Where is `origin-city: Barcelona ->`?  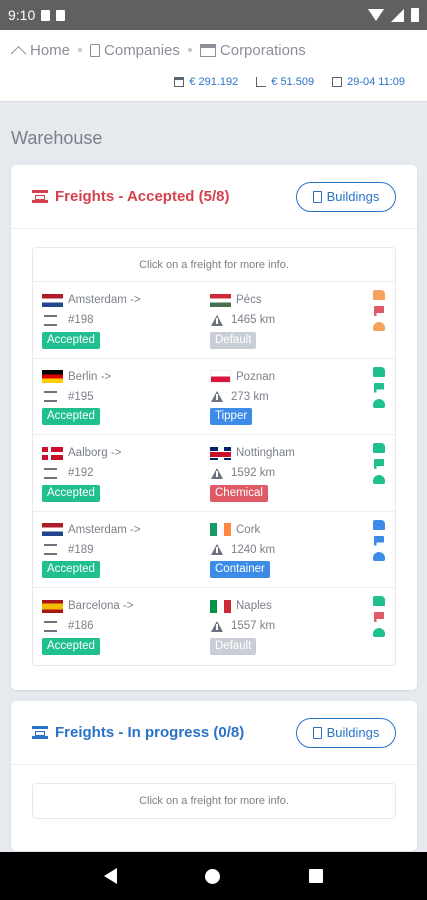 origin-city: Barcelona -> is located at coordinates (101, 606).